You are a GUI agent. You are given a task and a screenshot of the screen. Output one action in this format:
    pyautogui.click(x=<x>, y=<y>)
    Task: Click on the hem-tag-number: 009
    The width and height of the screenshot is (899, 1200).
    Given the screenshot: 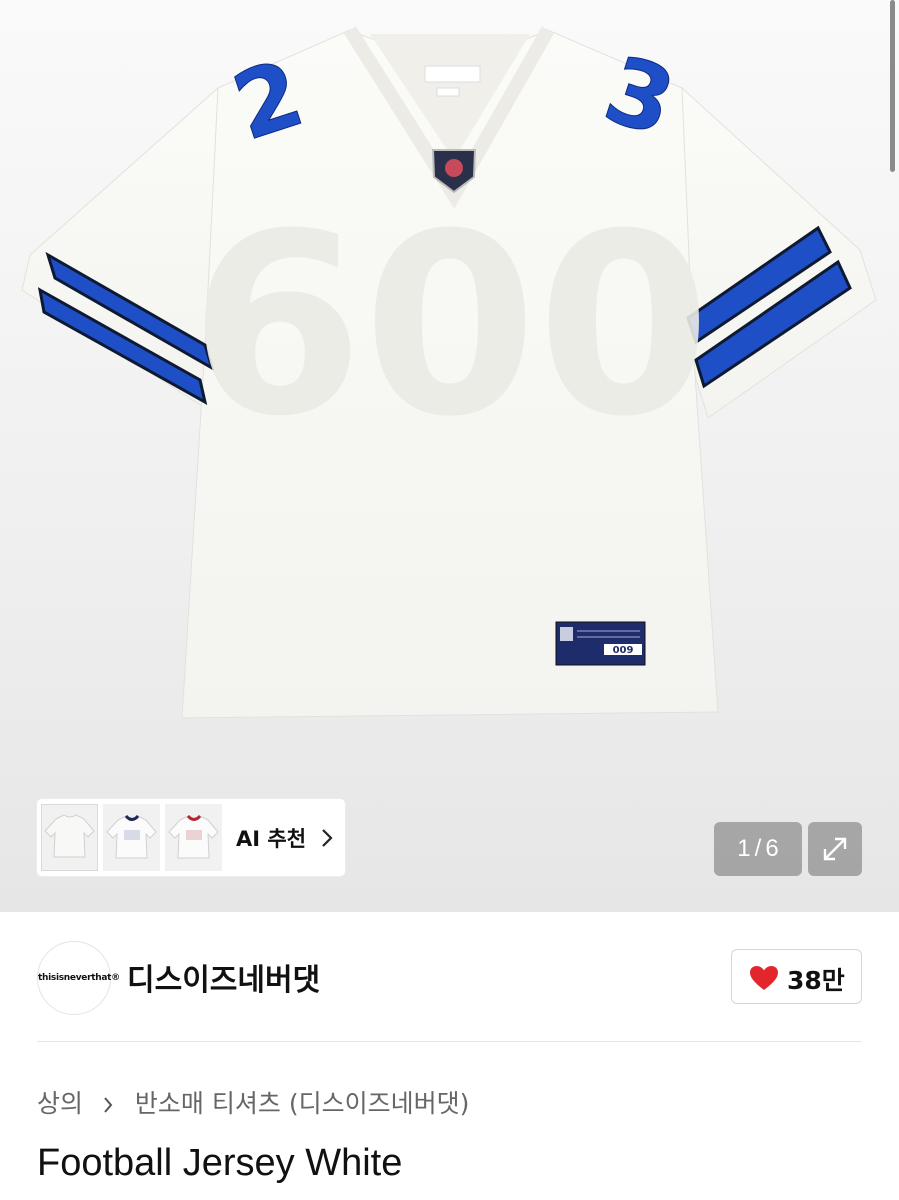 What is the action you would take?
    pyautogui.click(x=623, y=650)
    